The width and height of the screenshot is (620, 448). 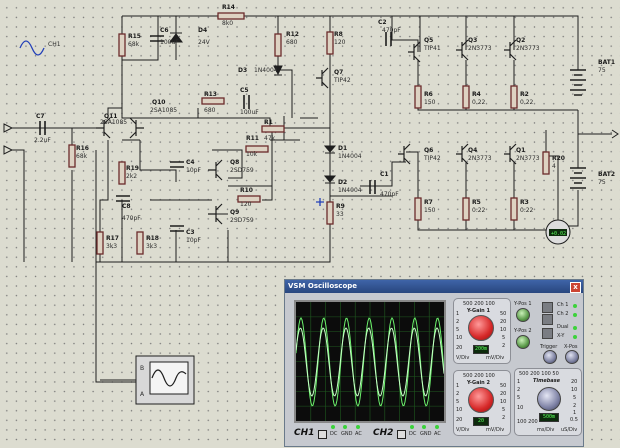 I want to click on capacitor-C3, so click(x=177, y=228).